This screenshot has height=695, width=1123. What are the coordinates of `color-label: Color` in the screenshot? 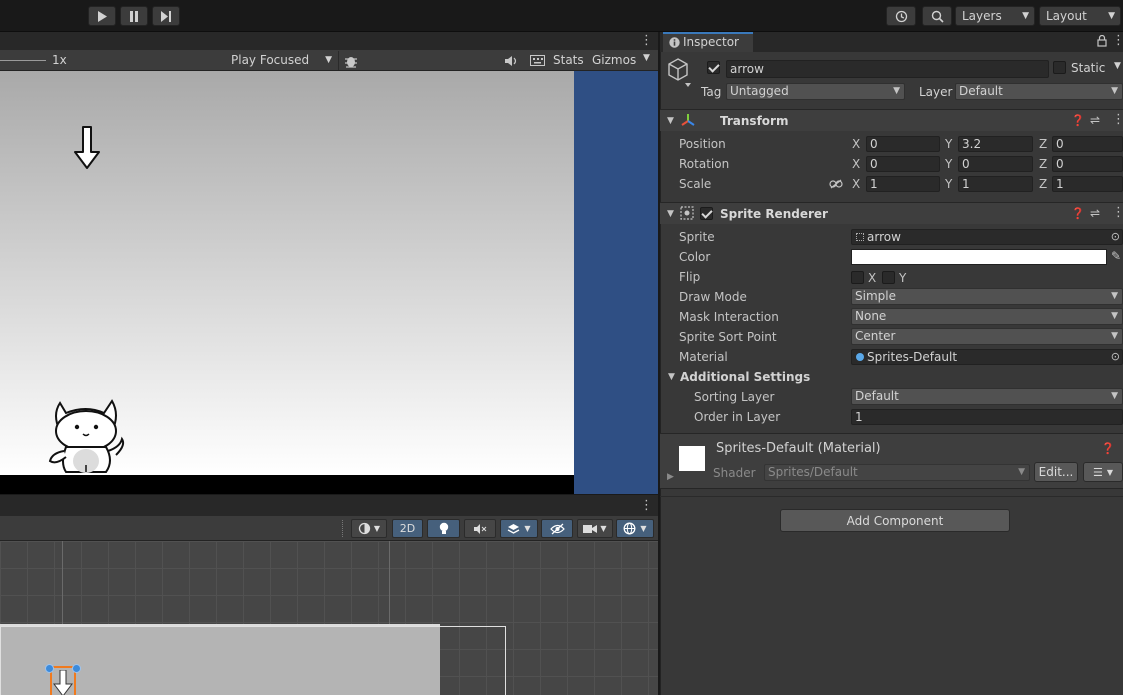 It's located at (695, 257).